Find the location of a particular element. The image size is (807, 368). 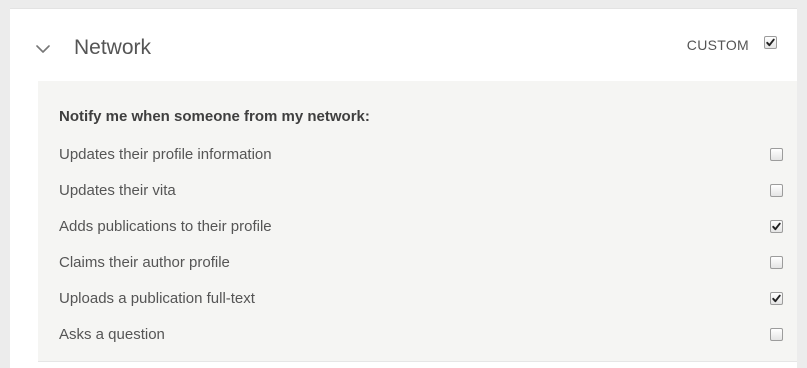

option-label: Updates their profile information is located at coordinates (165, 154).